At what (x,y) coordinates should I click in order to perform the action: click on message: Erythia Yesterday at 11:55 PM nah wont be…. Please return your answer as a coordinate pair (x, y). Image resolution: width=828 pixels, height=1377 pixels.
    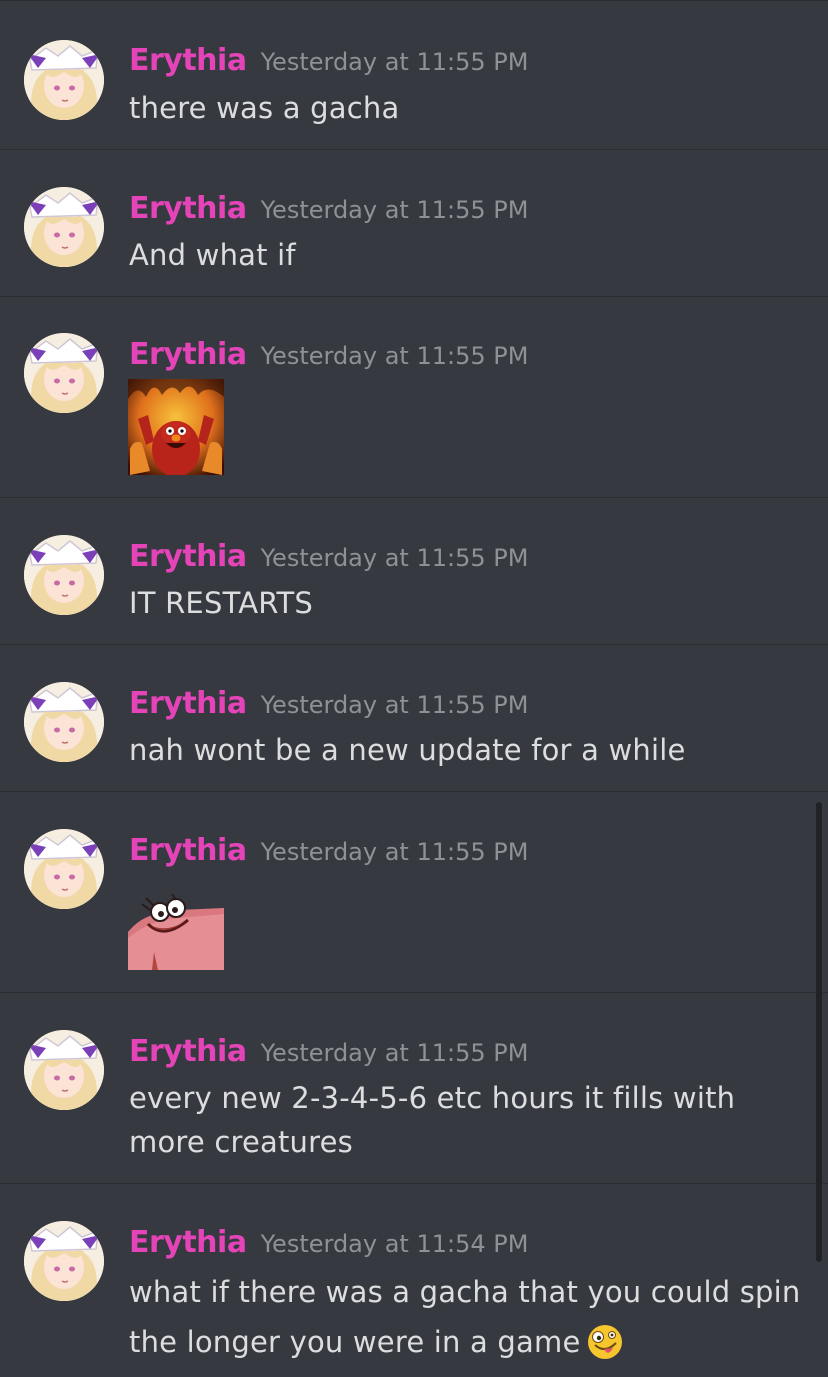
    Looking at the image, I should click on (414, 717).